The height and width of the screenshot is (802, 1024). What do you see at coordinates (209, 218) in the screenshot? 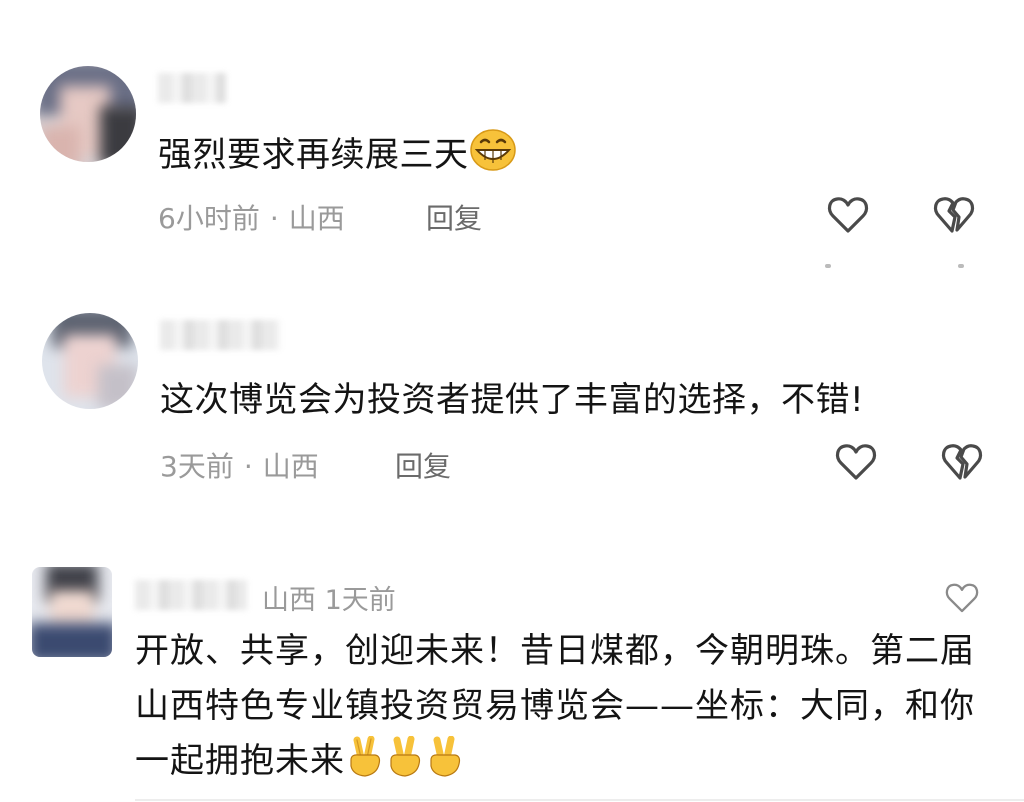
I see `comment-time-1: 6小时前` at bounding box center [209, 218].